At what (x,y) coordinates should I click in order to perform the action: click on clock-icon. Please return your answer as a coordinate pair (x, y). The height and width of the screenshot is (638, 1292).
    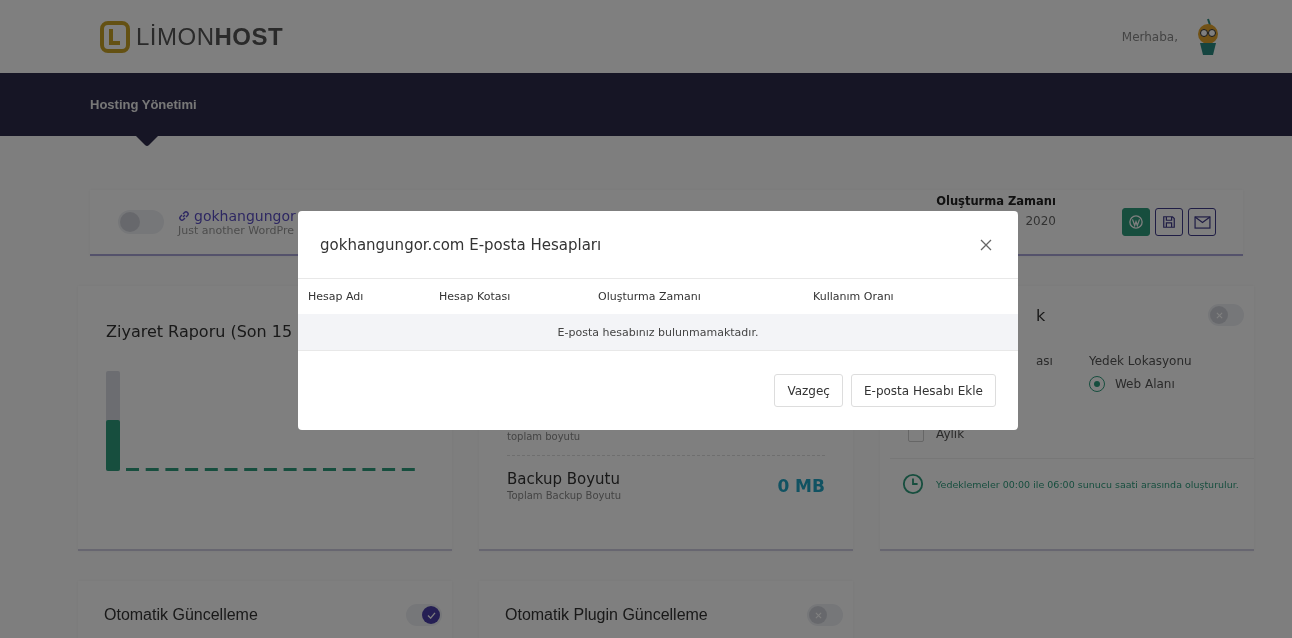
    Looking at the image, I should click on (913, 484).